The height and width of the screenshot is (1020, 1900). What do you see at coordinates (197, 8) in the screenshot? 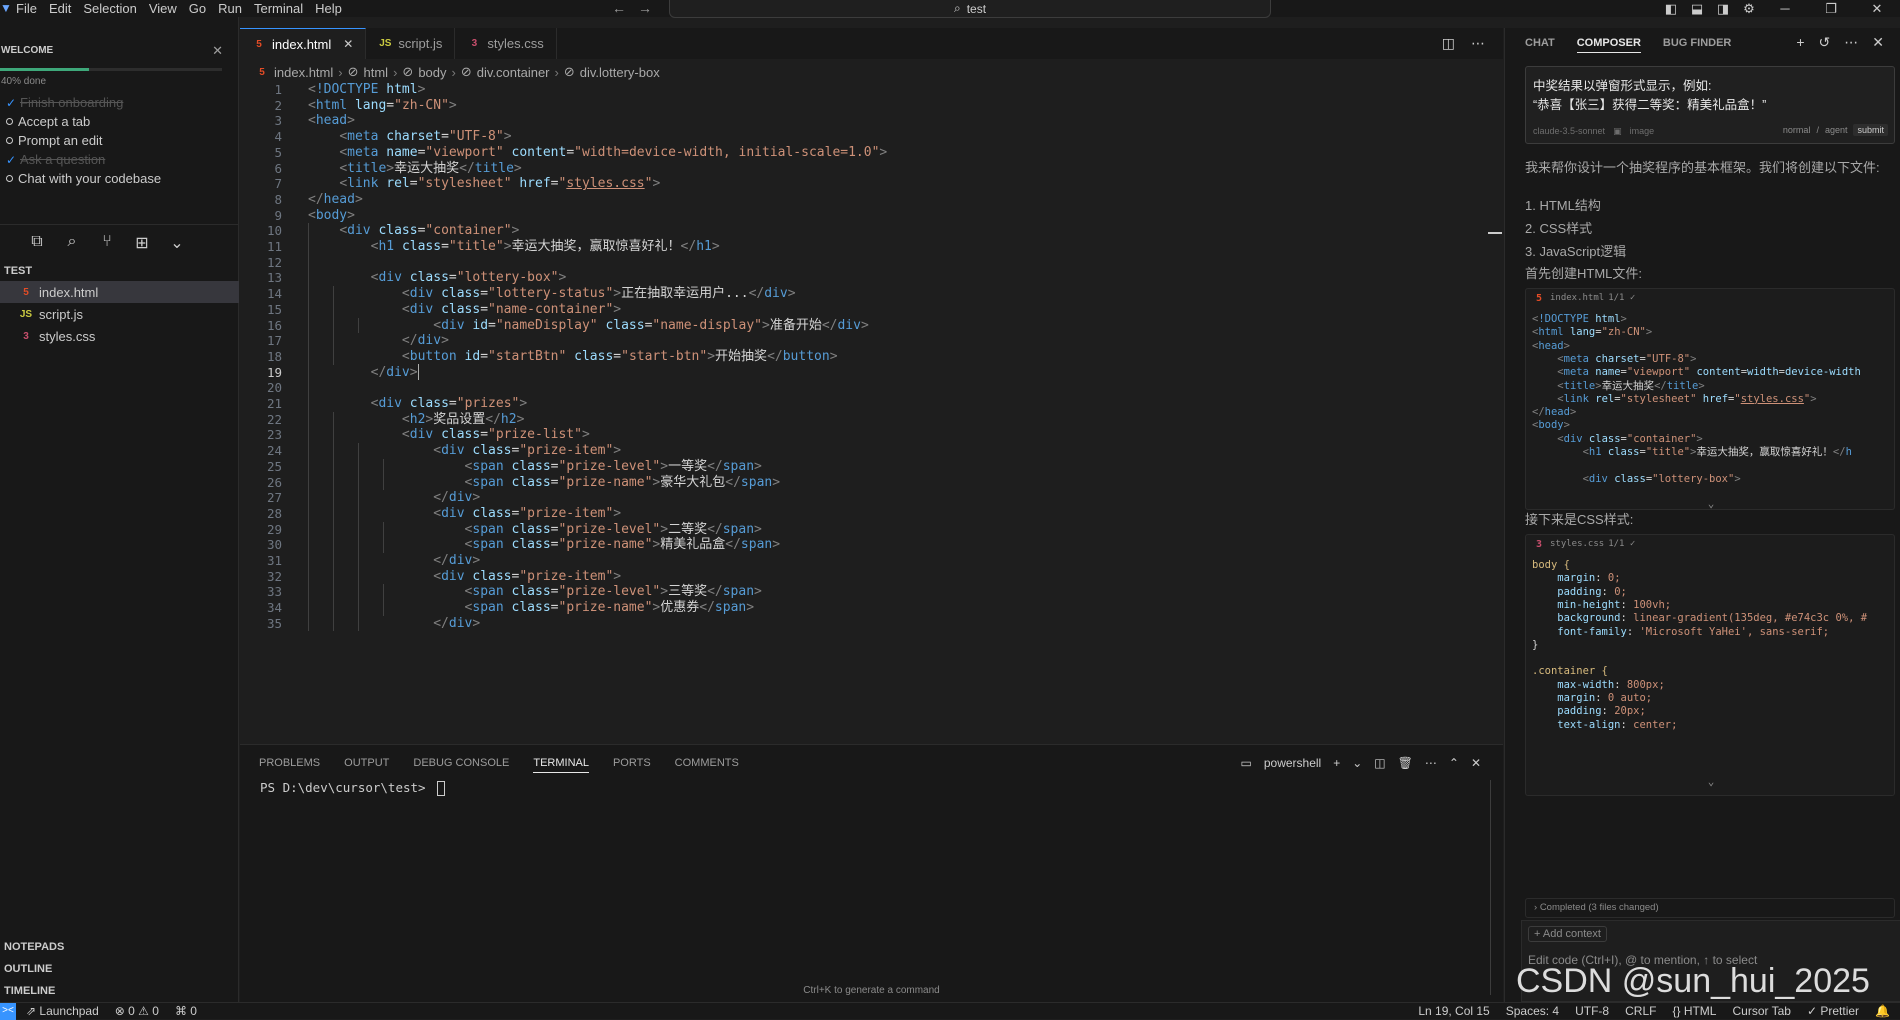
I see `menu-go: Go` at bounding box center [197, 8].